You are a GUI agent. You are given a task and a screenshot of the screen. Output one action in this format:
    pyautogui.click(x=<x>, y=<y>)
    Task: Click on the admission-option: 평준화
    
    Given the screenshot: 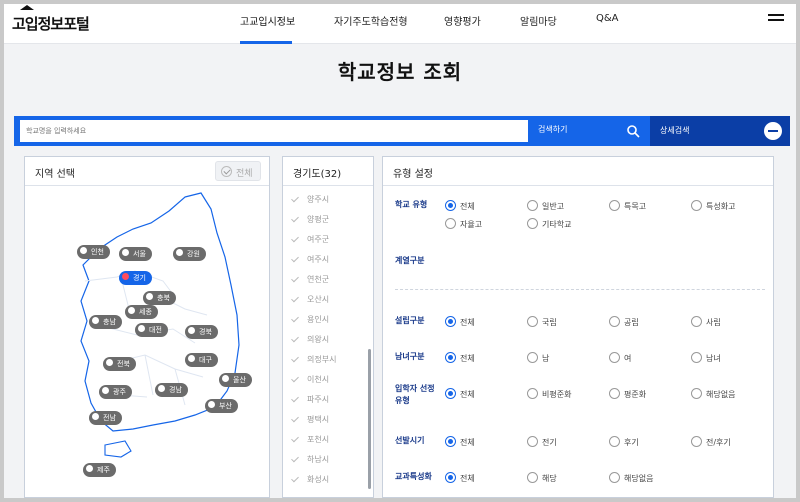 What is the action you would take?
    pyautogui.click(x=627, y=394)
    